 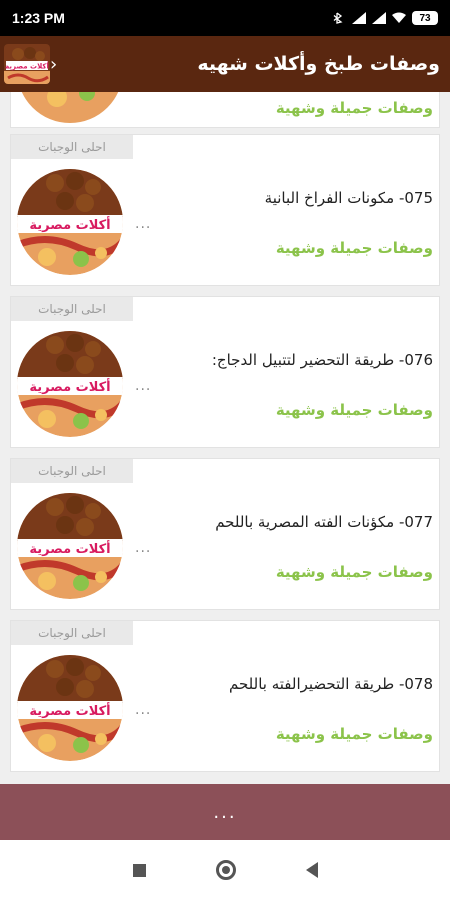 I want to click on home-icon, so click(x=225, y=870).